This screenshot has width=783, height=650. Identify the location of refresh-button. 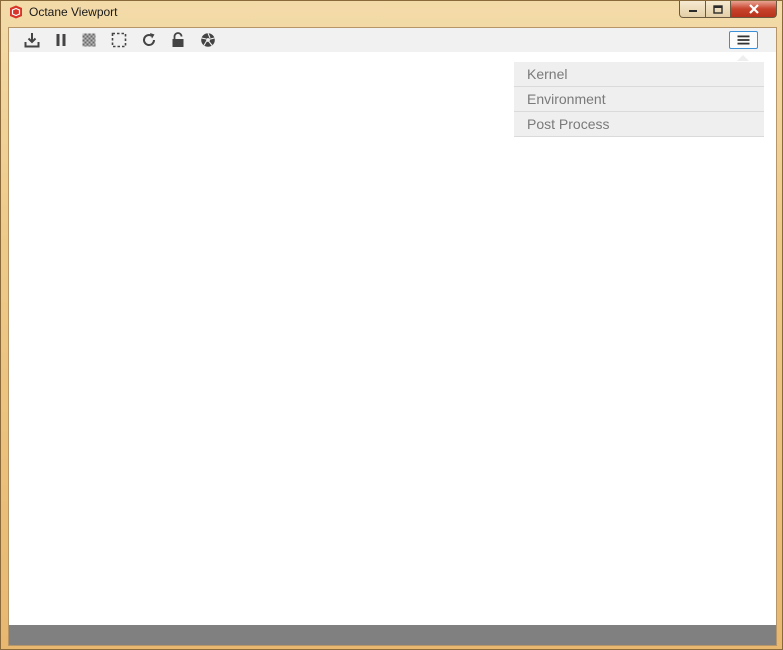
(149, 40).